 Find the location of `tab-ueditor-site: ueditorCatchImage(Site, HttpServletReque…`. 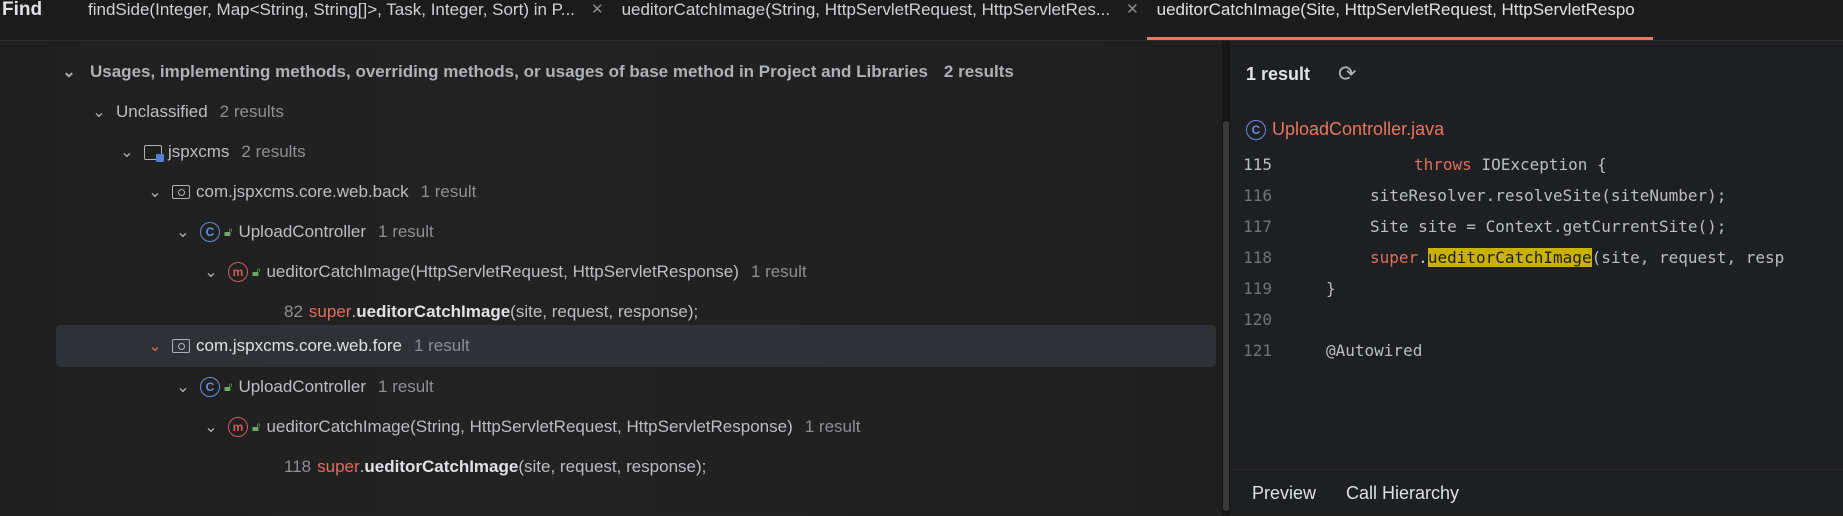

tab-ueditor-site: ueditorCatchImage(Site, HttpServletReque… is located at coordinates (1399, 20).